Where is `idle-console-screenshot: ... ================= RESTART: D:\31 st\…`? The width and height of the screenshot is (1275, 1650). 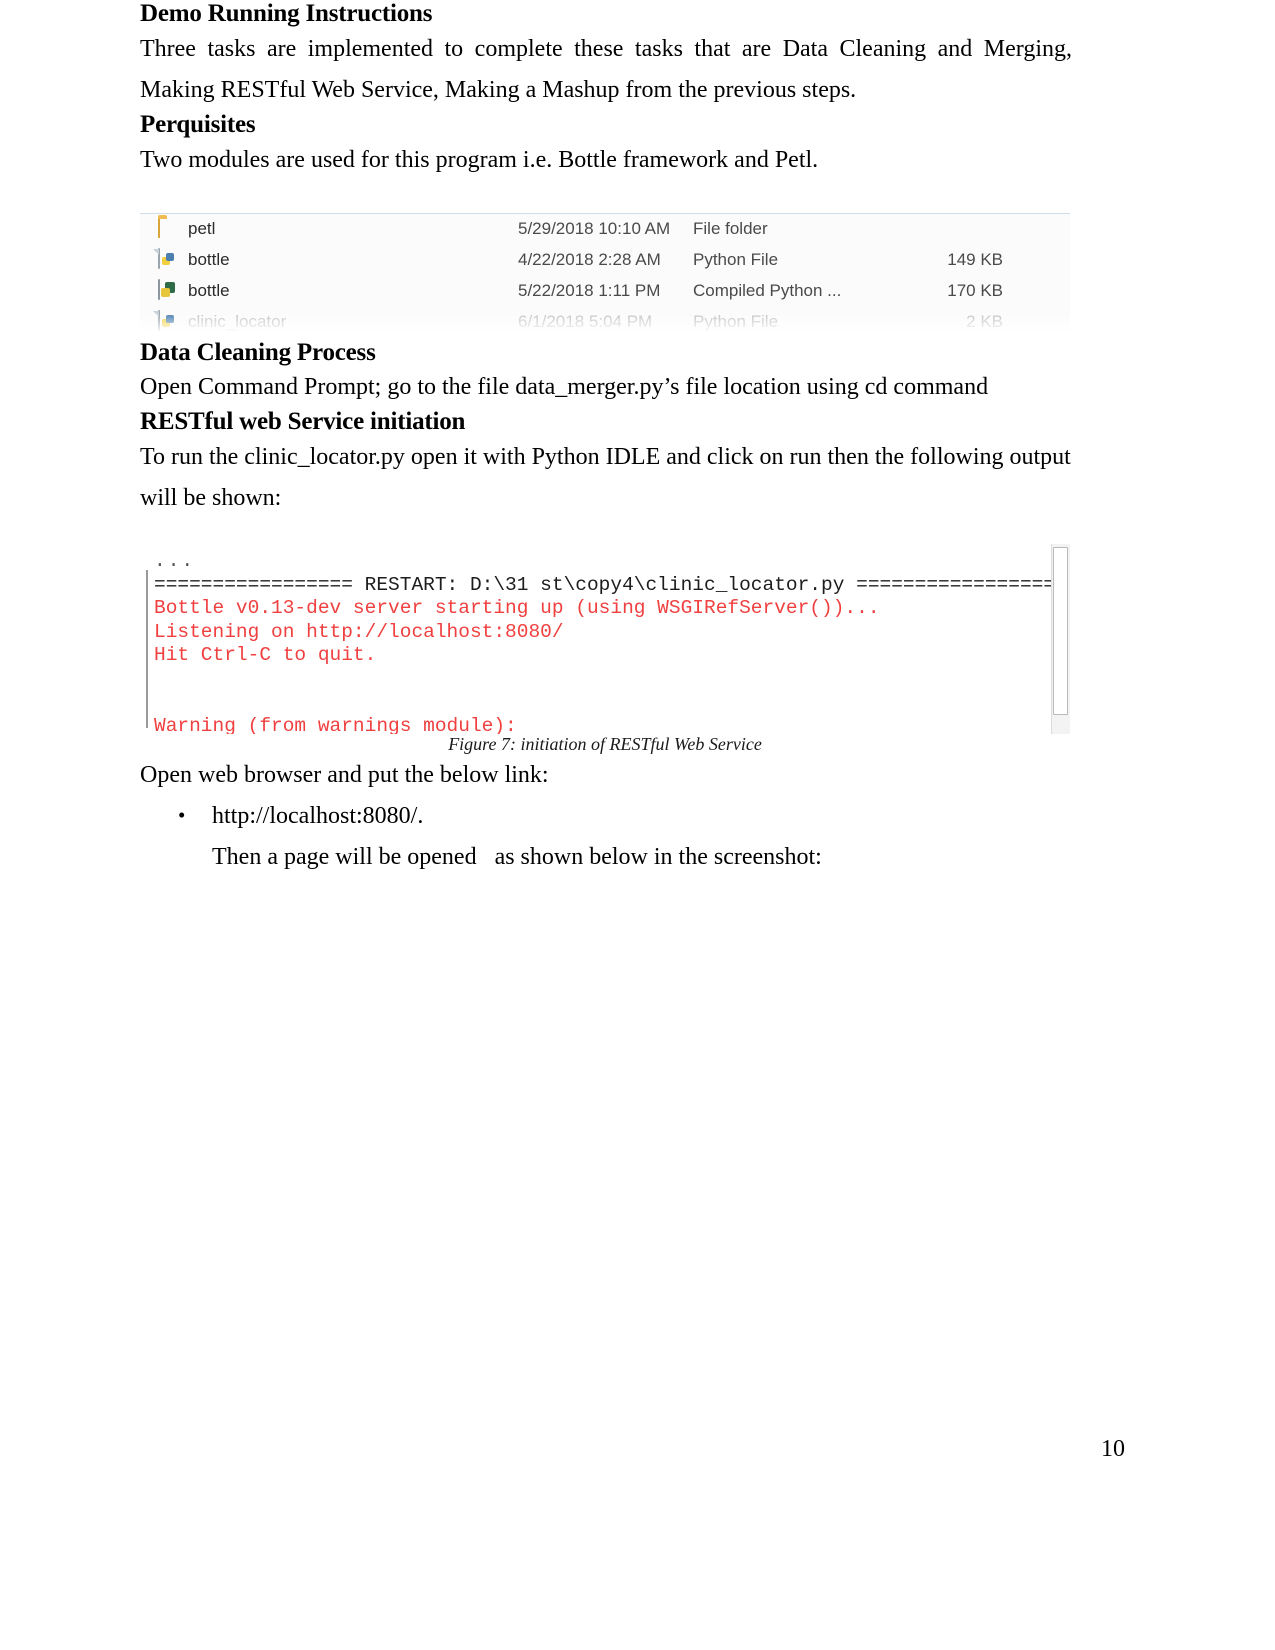 idle-console-screenshot: ... ================= RESTART: D:\31 st\… is located at coordinates (605, 639).